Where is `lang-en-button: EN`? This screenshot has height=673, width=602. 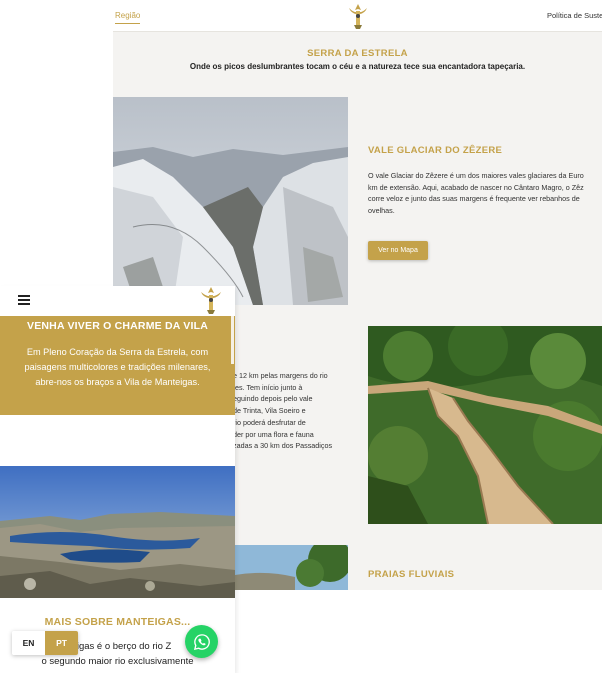
lang-en-button: EN is located at coordinates (28, 643).